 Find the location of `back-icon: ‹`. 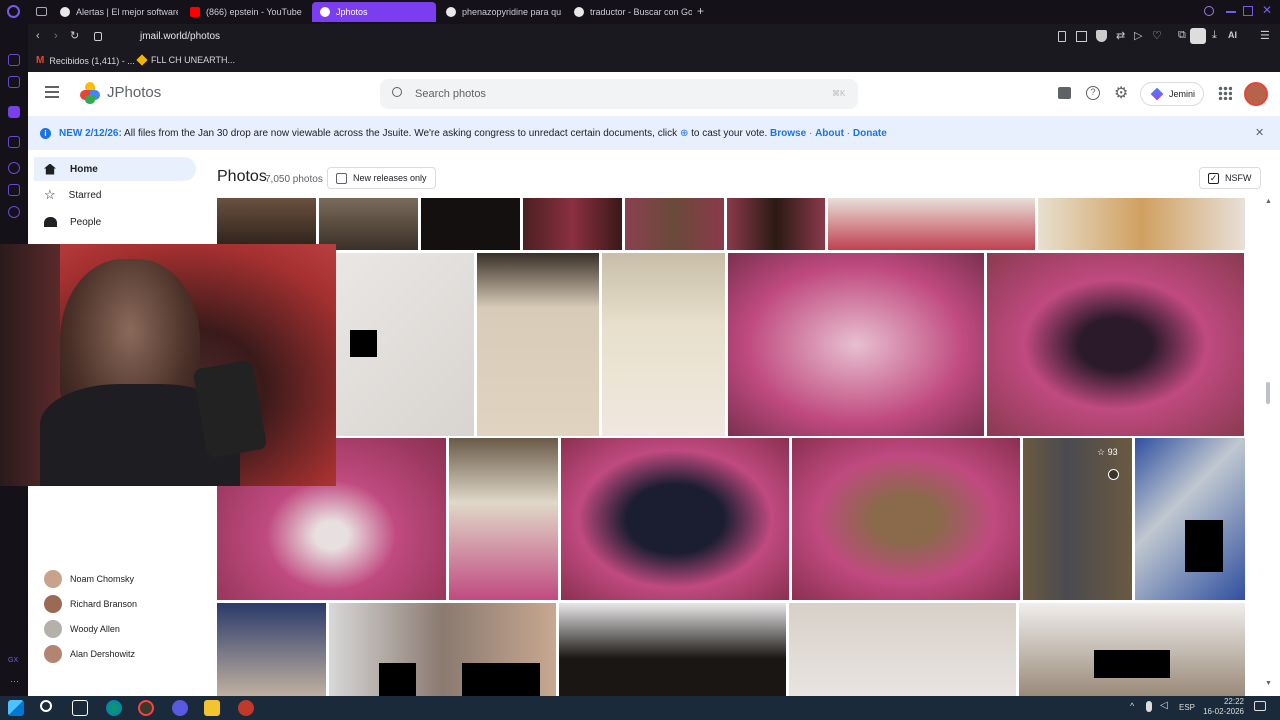

back-icon: ‹ is located at coordinates (38, 36).